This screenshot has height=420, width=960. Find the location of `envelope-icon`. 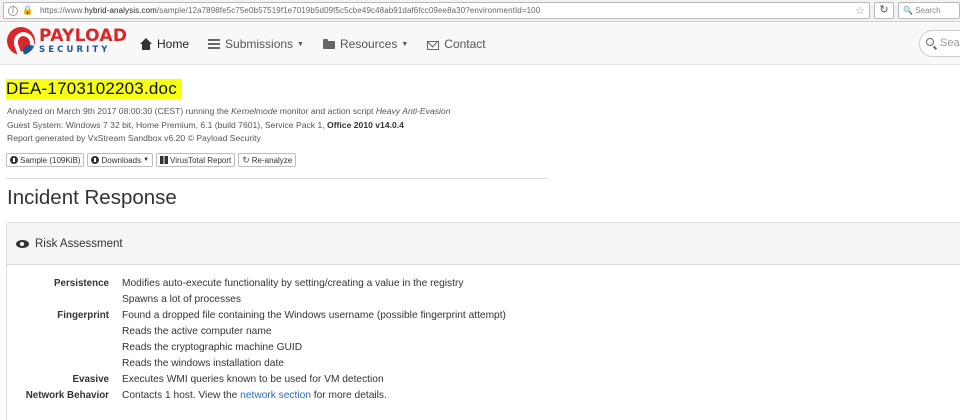

envelope-icon is located at coordinates (433, 45).